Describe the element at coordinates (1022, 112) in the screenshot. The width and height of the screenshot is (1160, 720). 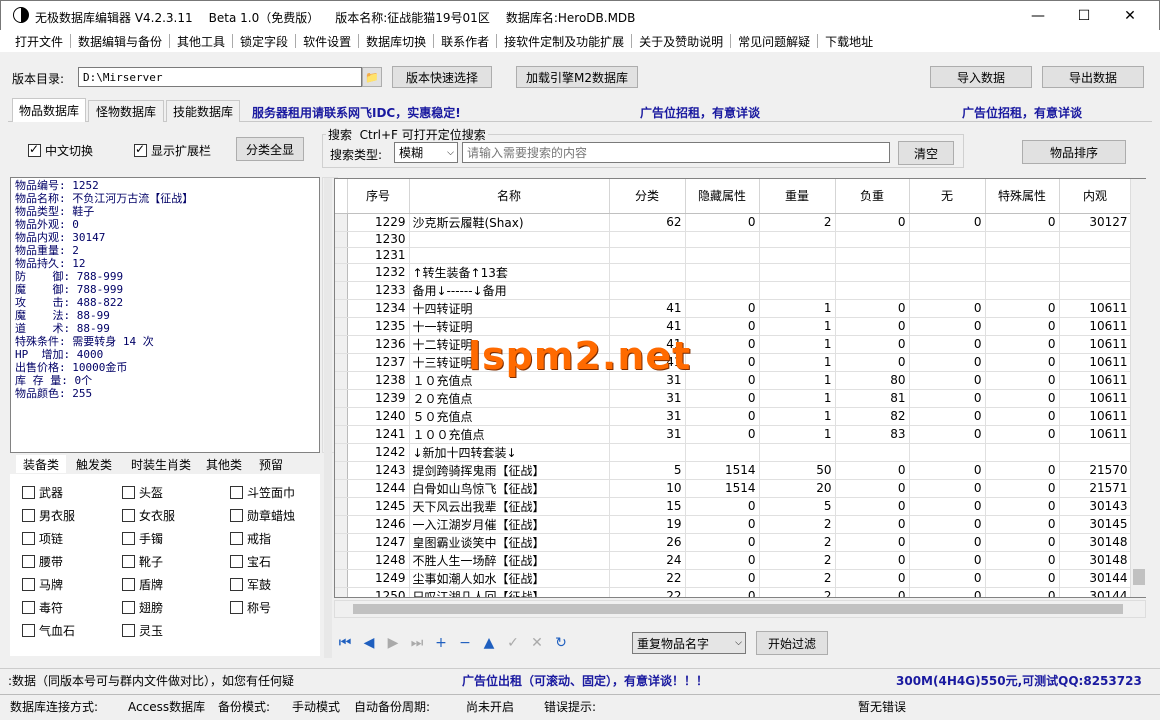
I see `ad-banner-3: 广告位招租，有意详谈` at that location.